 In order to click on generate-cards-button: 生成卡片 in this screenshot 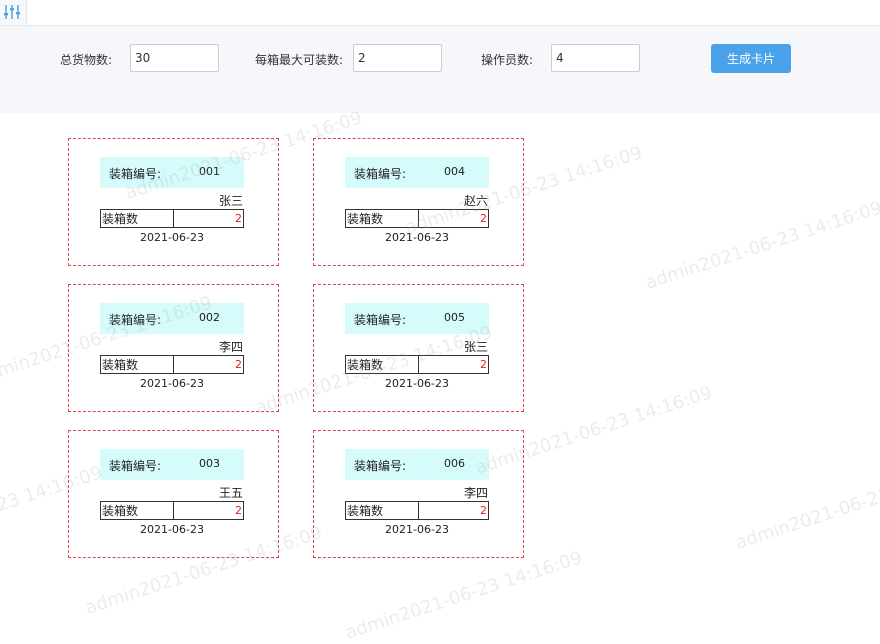, I will do `click(751, 58)`.